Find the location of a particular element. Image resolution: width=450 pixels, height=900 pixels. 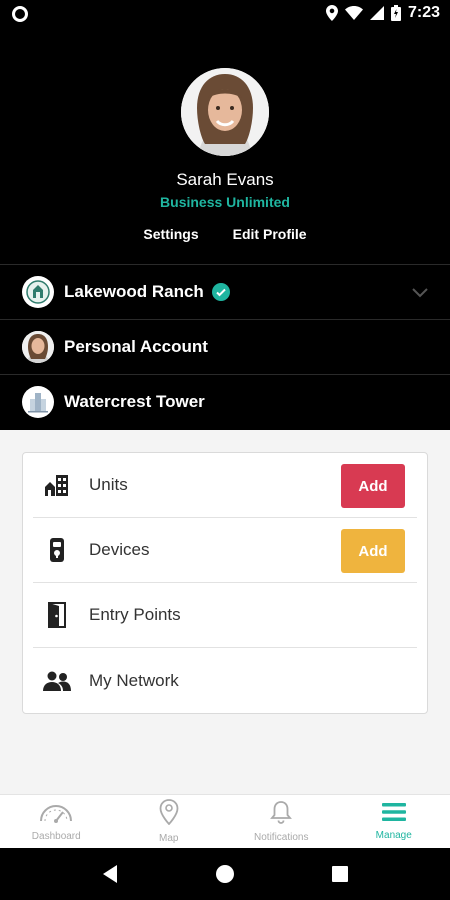

nav-map: Map is located at coordinates (169, 821).